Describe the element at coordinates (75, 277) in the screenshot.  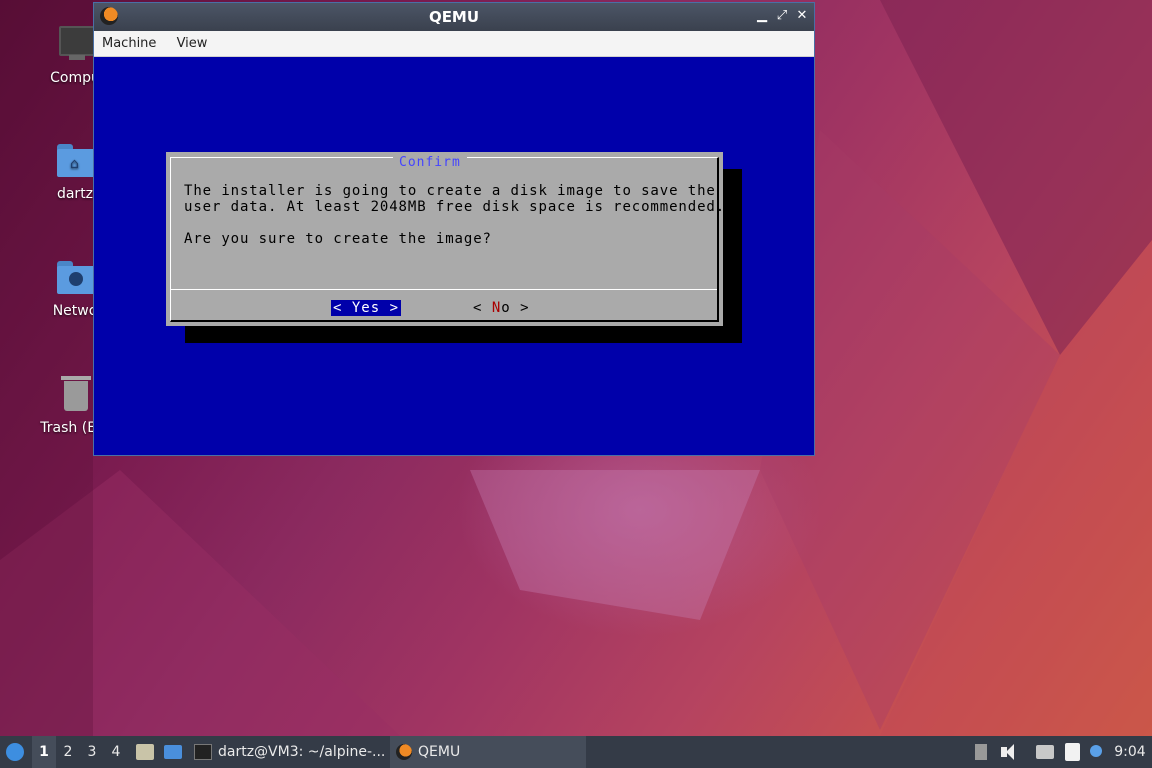
I see `network-folder-icon` at that location.